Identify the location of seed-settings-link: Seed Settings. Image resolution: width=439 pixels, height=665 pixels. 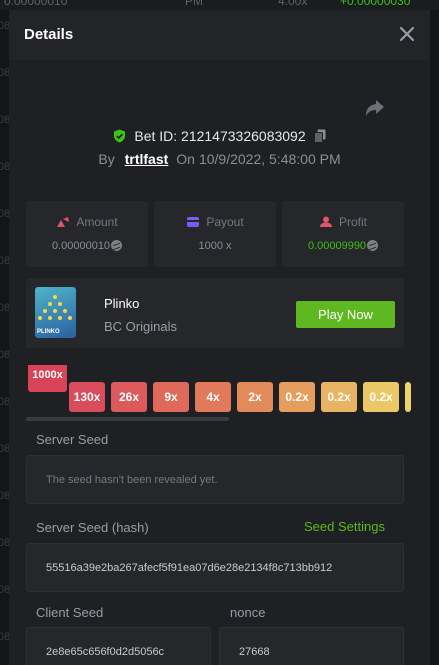
(344, 526).